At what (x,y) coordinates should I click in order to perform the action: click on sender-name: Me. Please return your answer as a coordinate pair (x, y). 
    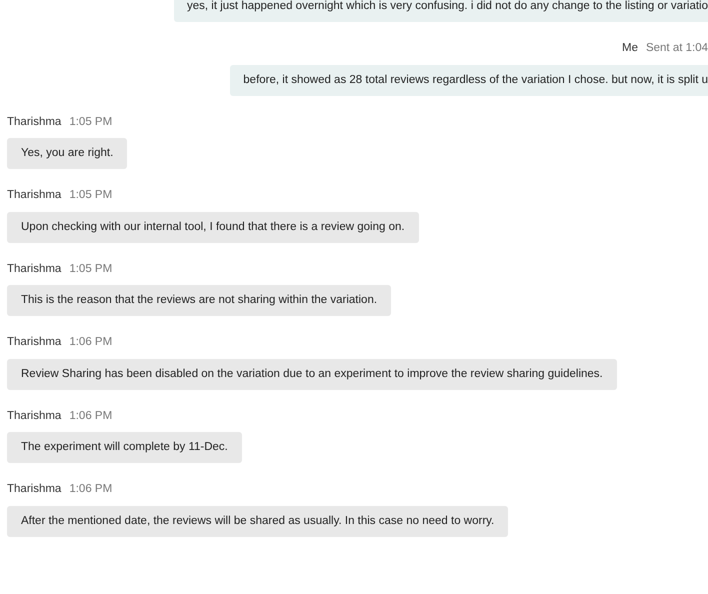
    Looking at the image, I should click on (630, 48).